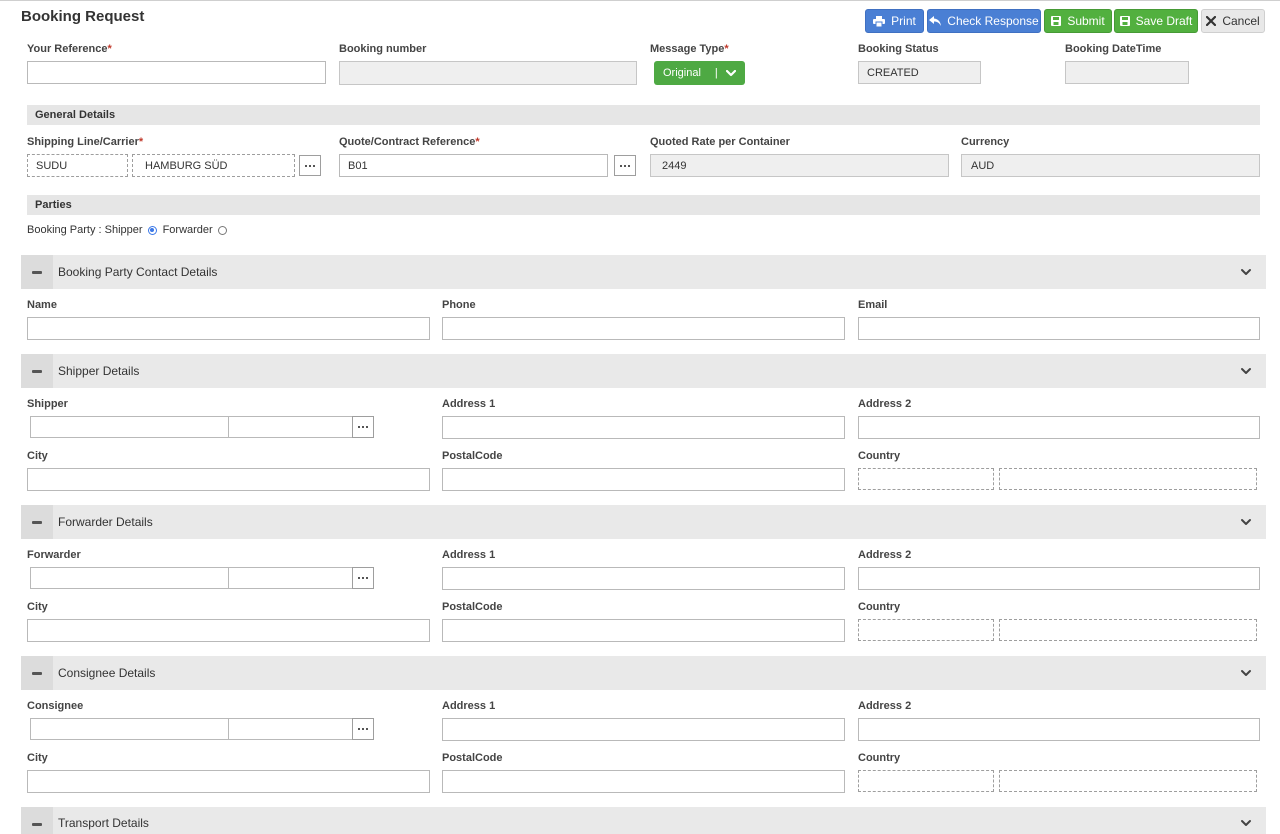 The image size is (1280, 834). Describe the element at coordinates (1059, 328) in the screenshot. I see `contact-email-input` at that location.